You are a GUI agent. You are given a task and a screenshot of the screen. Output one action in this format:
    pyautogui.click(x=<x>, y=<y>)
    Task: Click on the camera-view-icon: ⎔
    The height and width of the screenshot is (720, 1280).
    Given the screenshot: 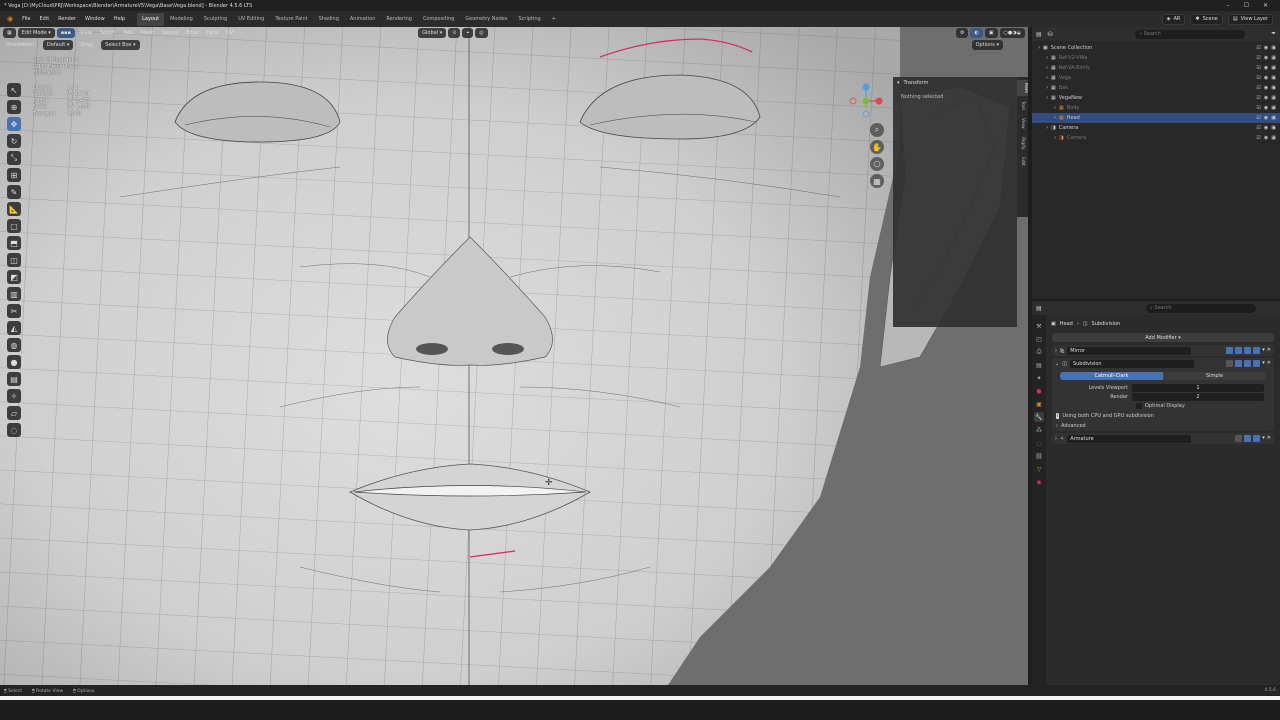 What is the action you would take?
    pyautogui.click(x=877, y=164)
    